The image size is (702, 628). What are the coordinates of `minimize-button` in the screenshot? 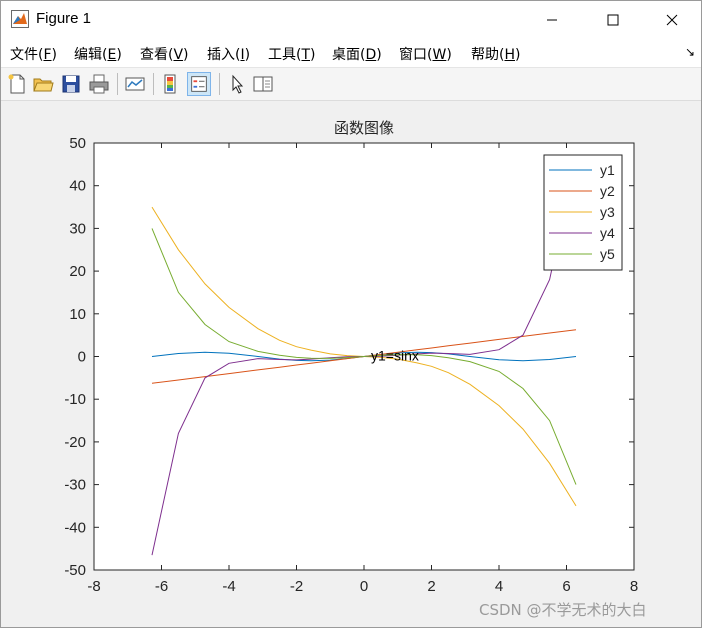 It's located at (552, 20).